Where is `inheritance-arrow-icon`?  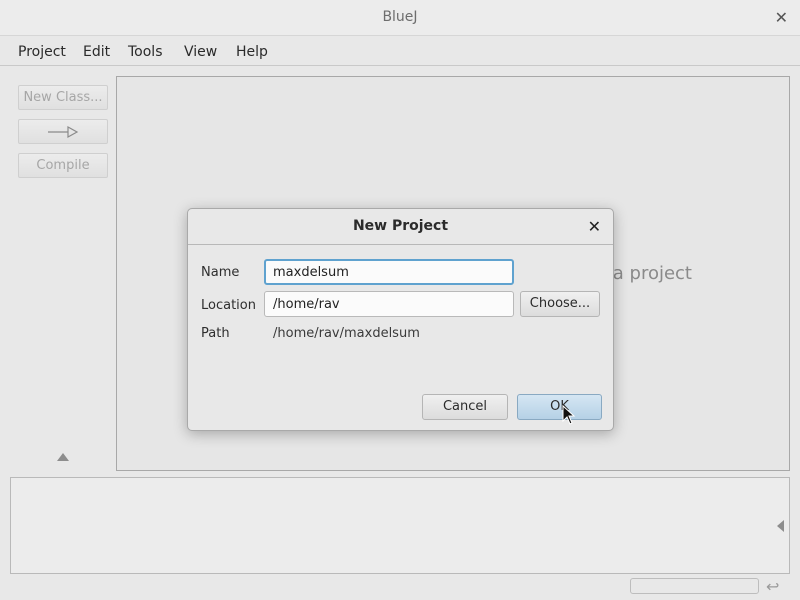
inheritance-arrow-icon is located at coordinates (63, 132).